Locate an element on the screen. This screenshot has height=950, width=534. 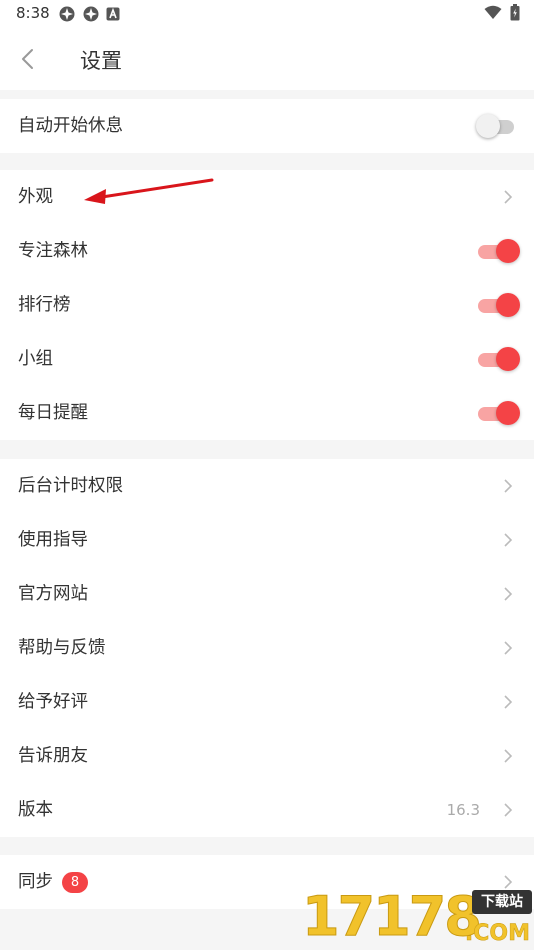
setting-row-focus-forest: 专注森林 is located at coordinates (267, 251).